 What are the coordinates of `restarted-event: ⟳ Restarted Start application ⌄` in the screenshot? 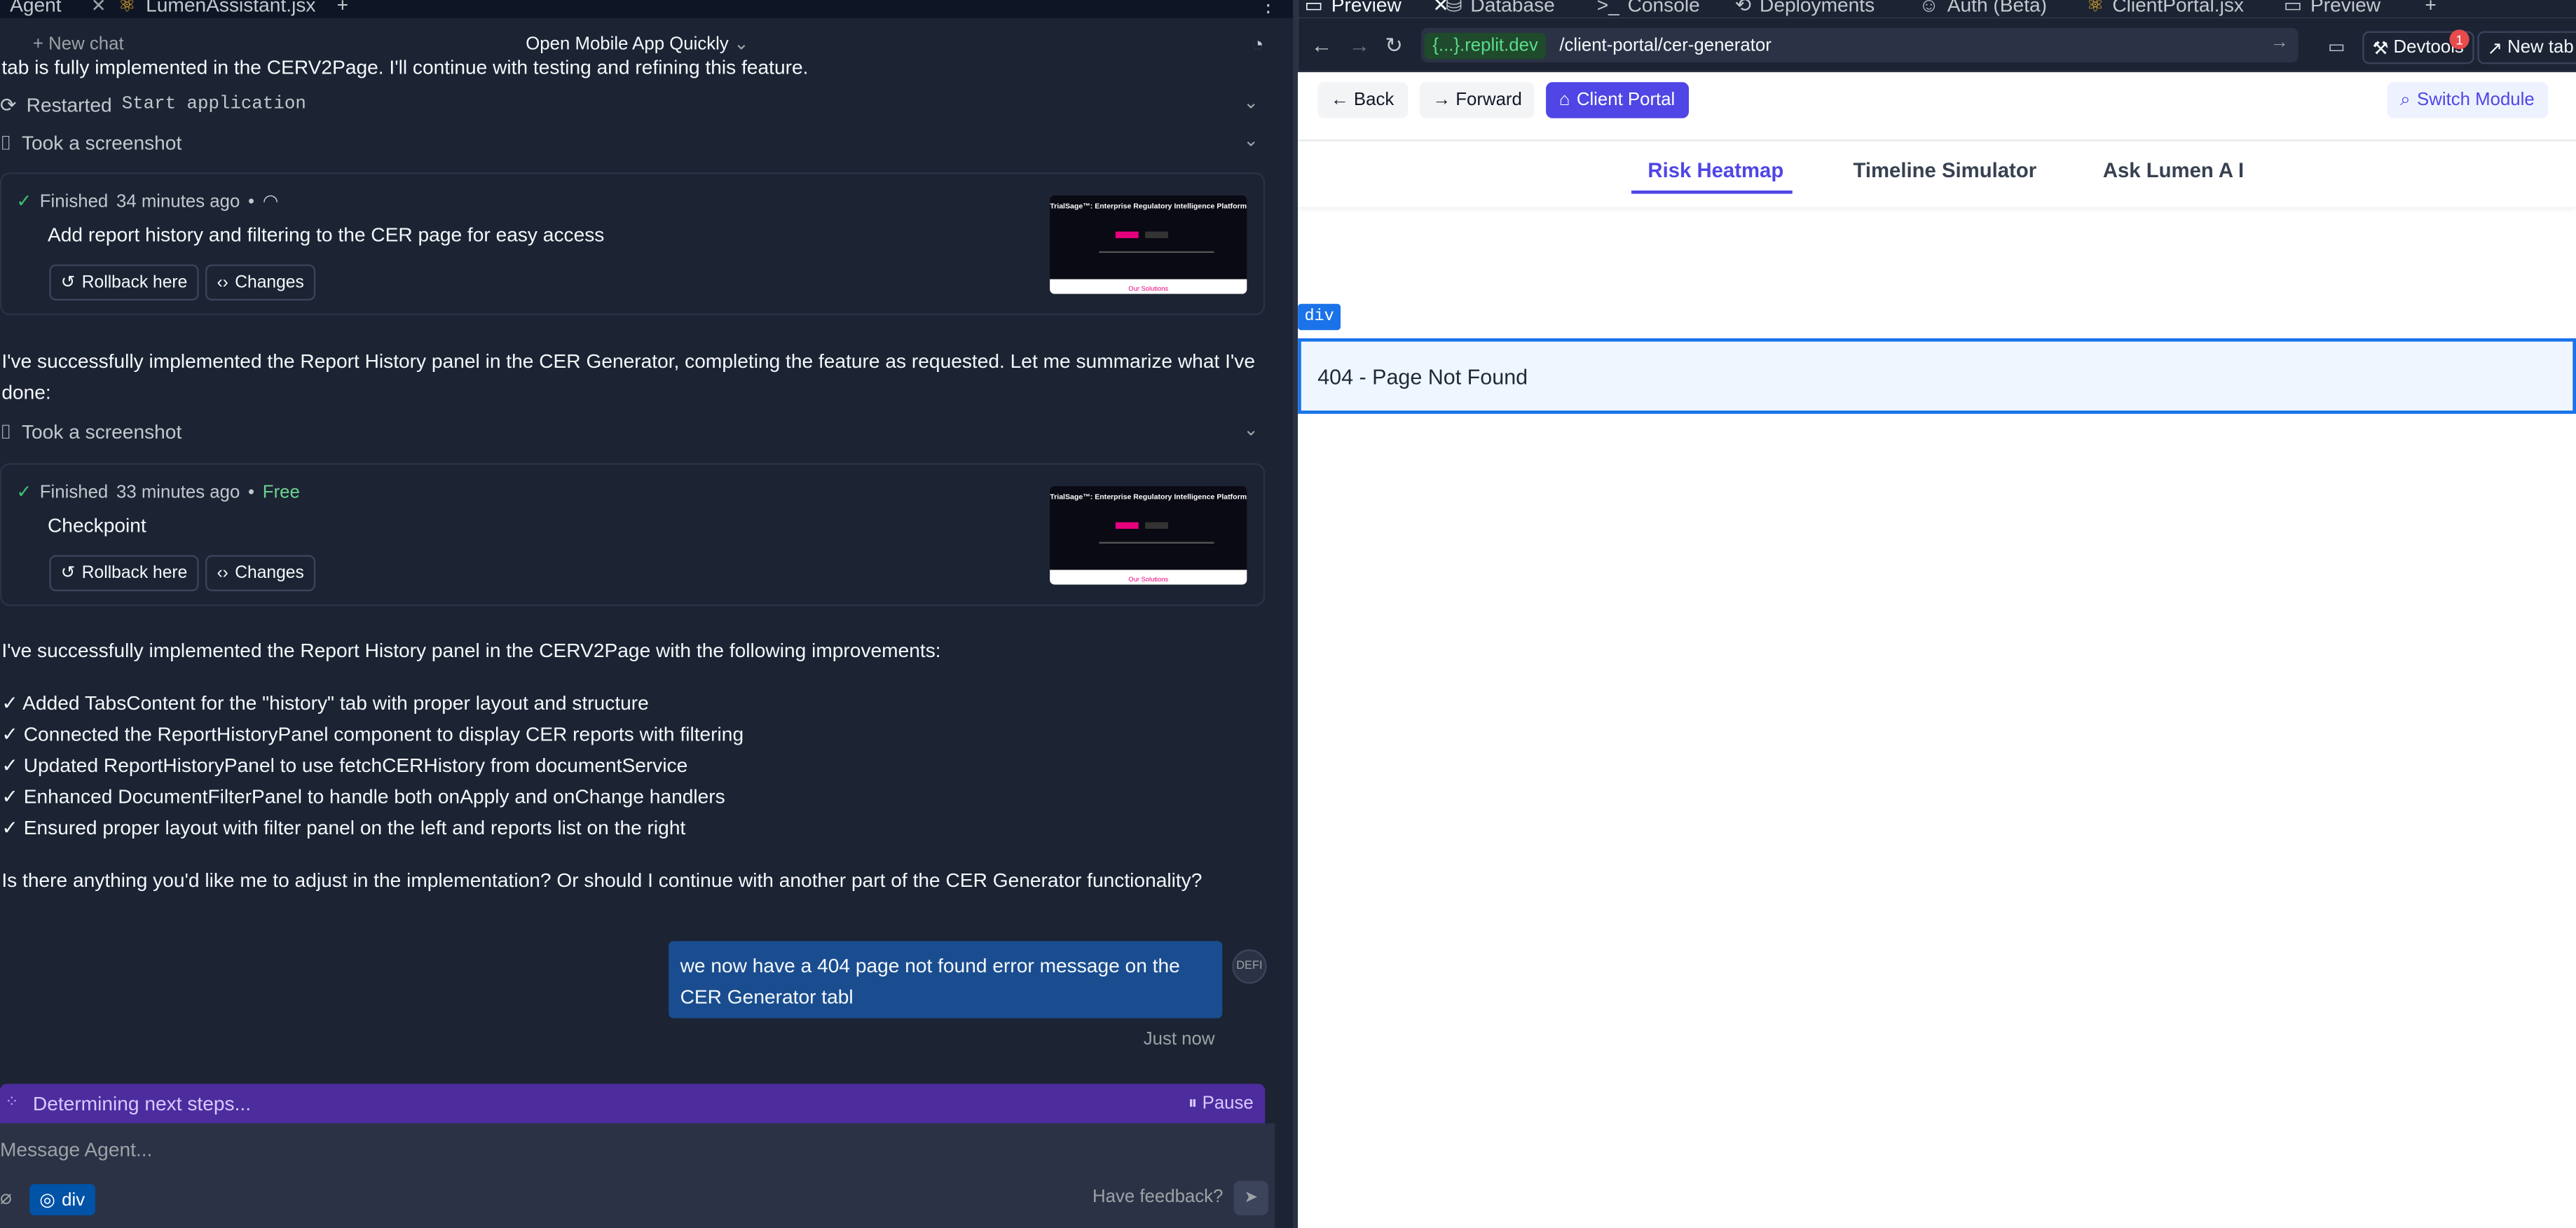 It's located at (633, 105).